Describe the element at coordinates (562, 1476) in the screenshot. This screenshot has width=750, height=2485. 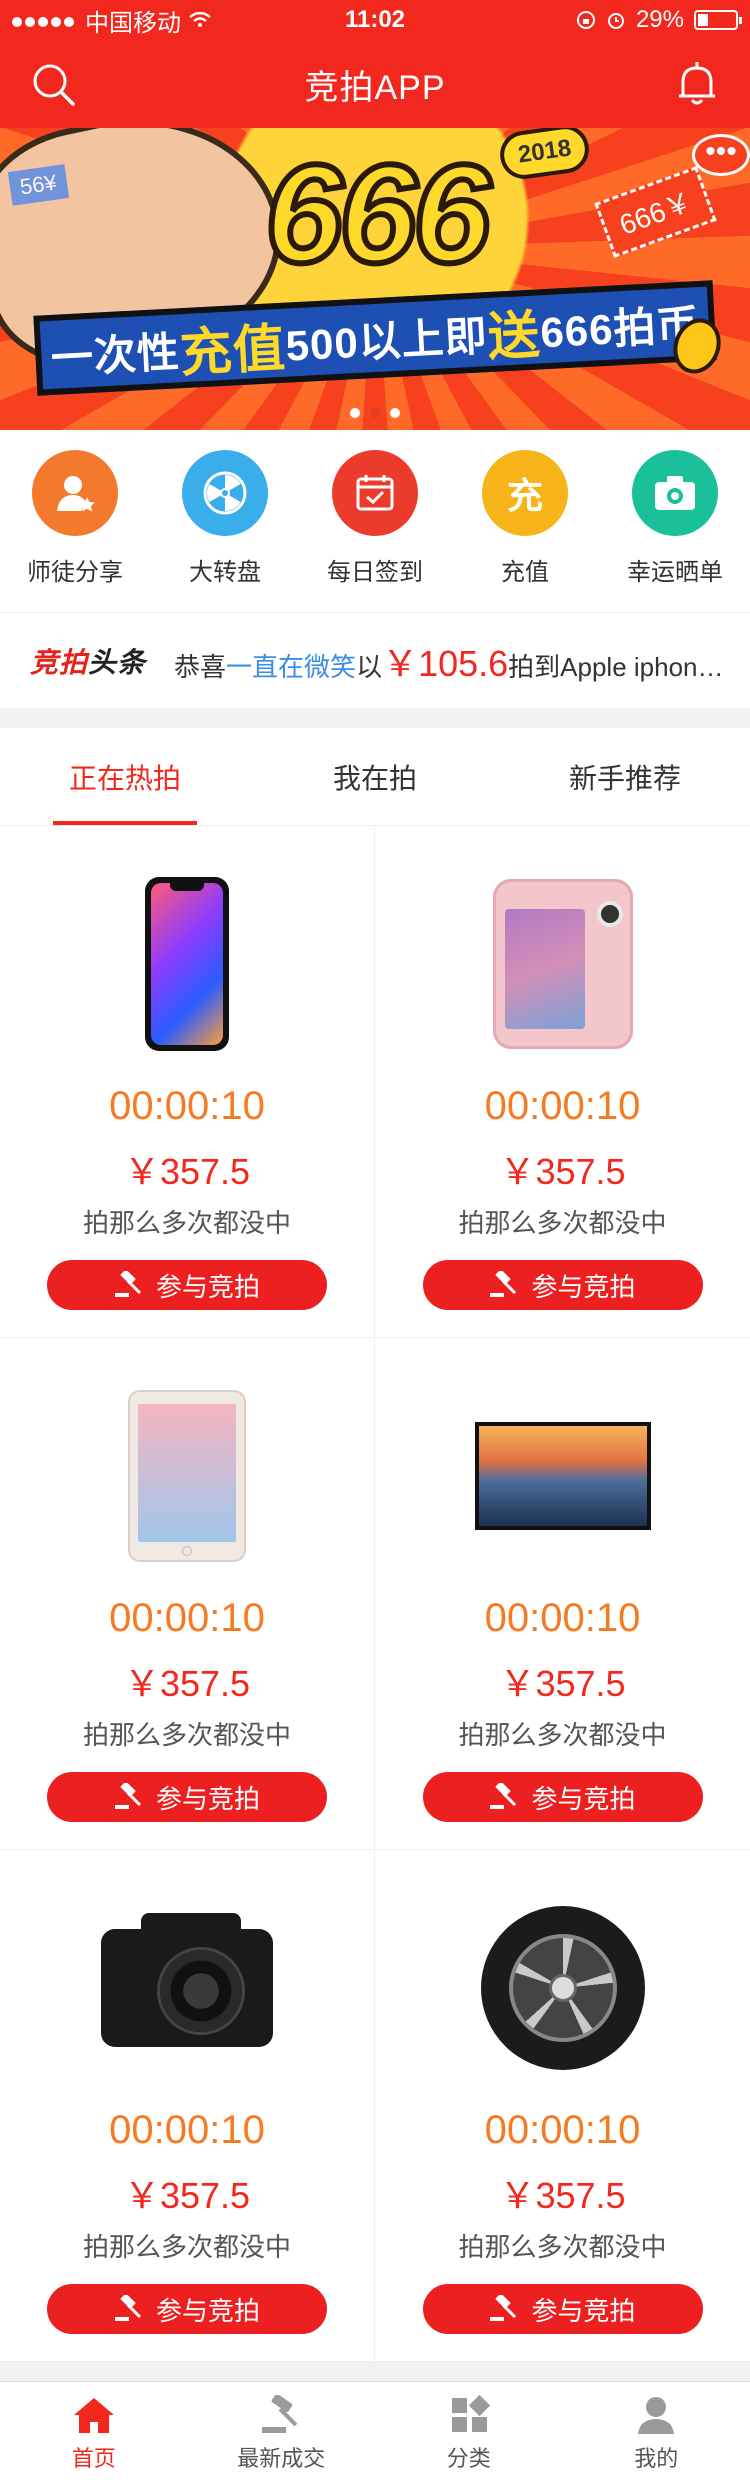
I see `product-image-tv` at that location.